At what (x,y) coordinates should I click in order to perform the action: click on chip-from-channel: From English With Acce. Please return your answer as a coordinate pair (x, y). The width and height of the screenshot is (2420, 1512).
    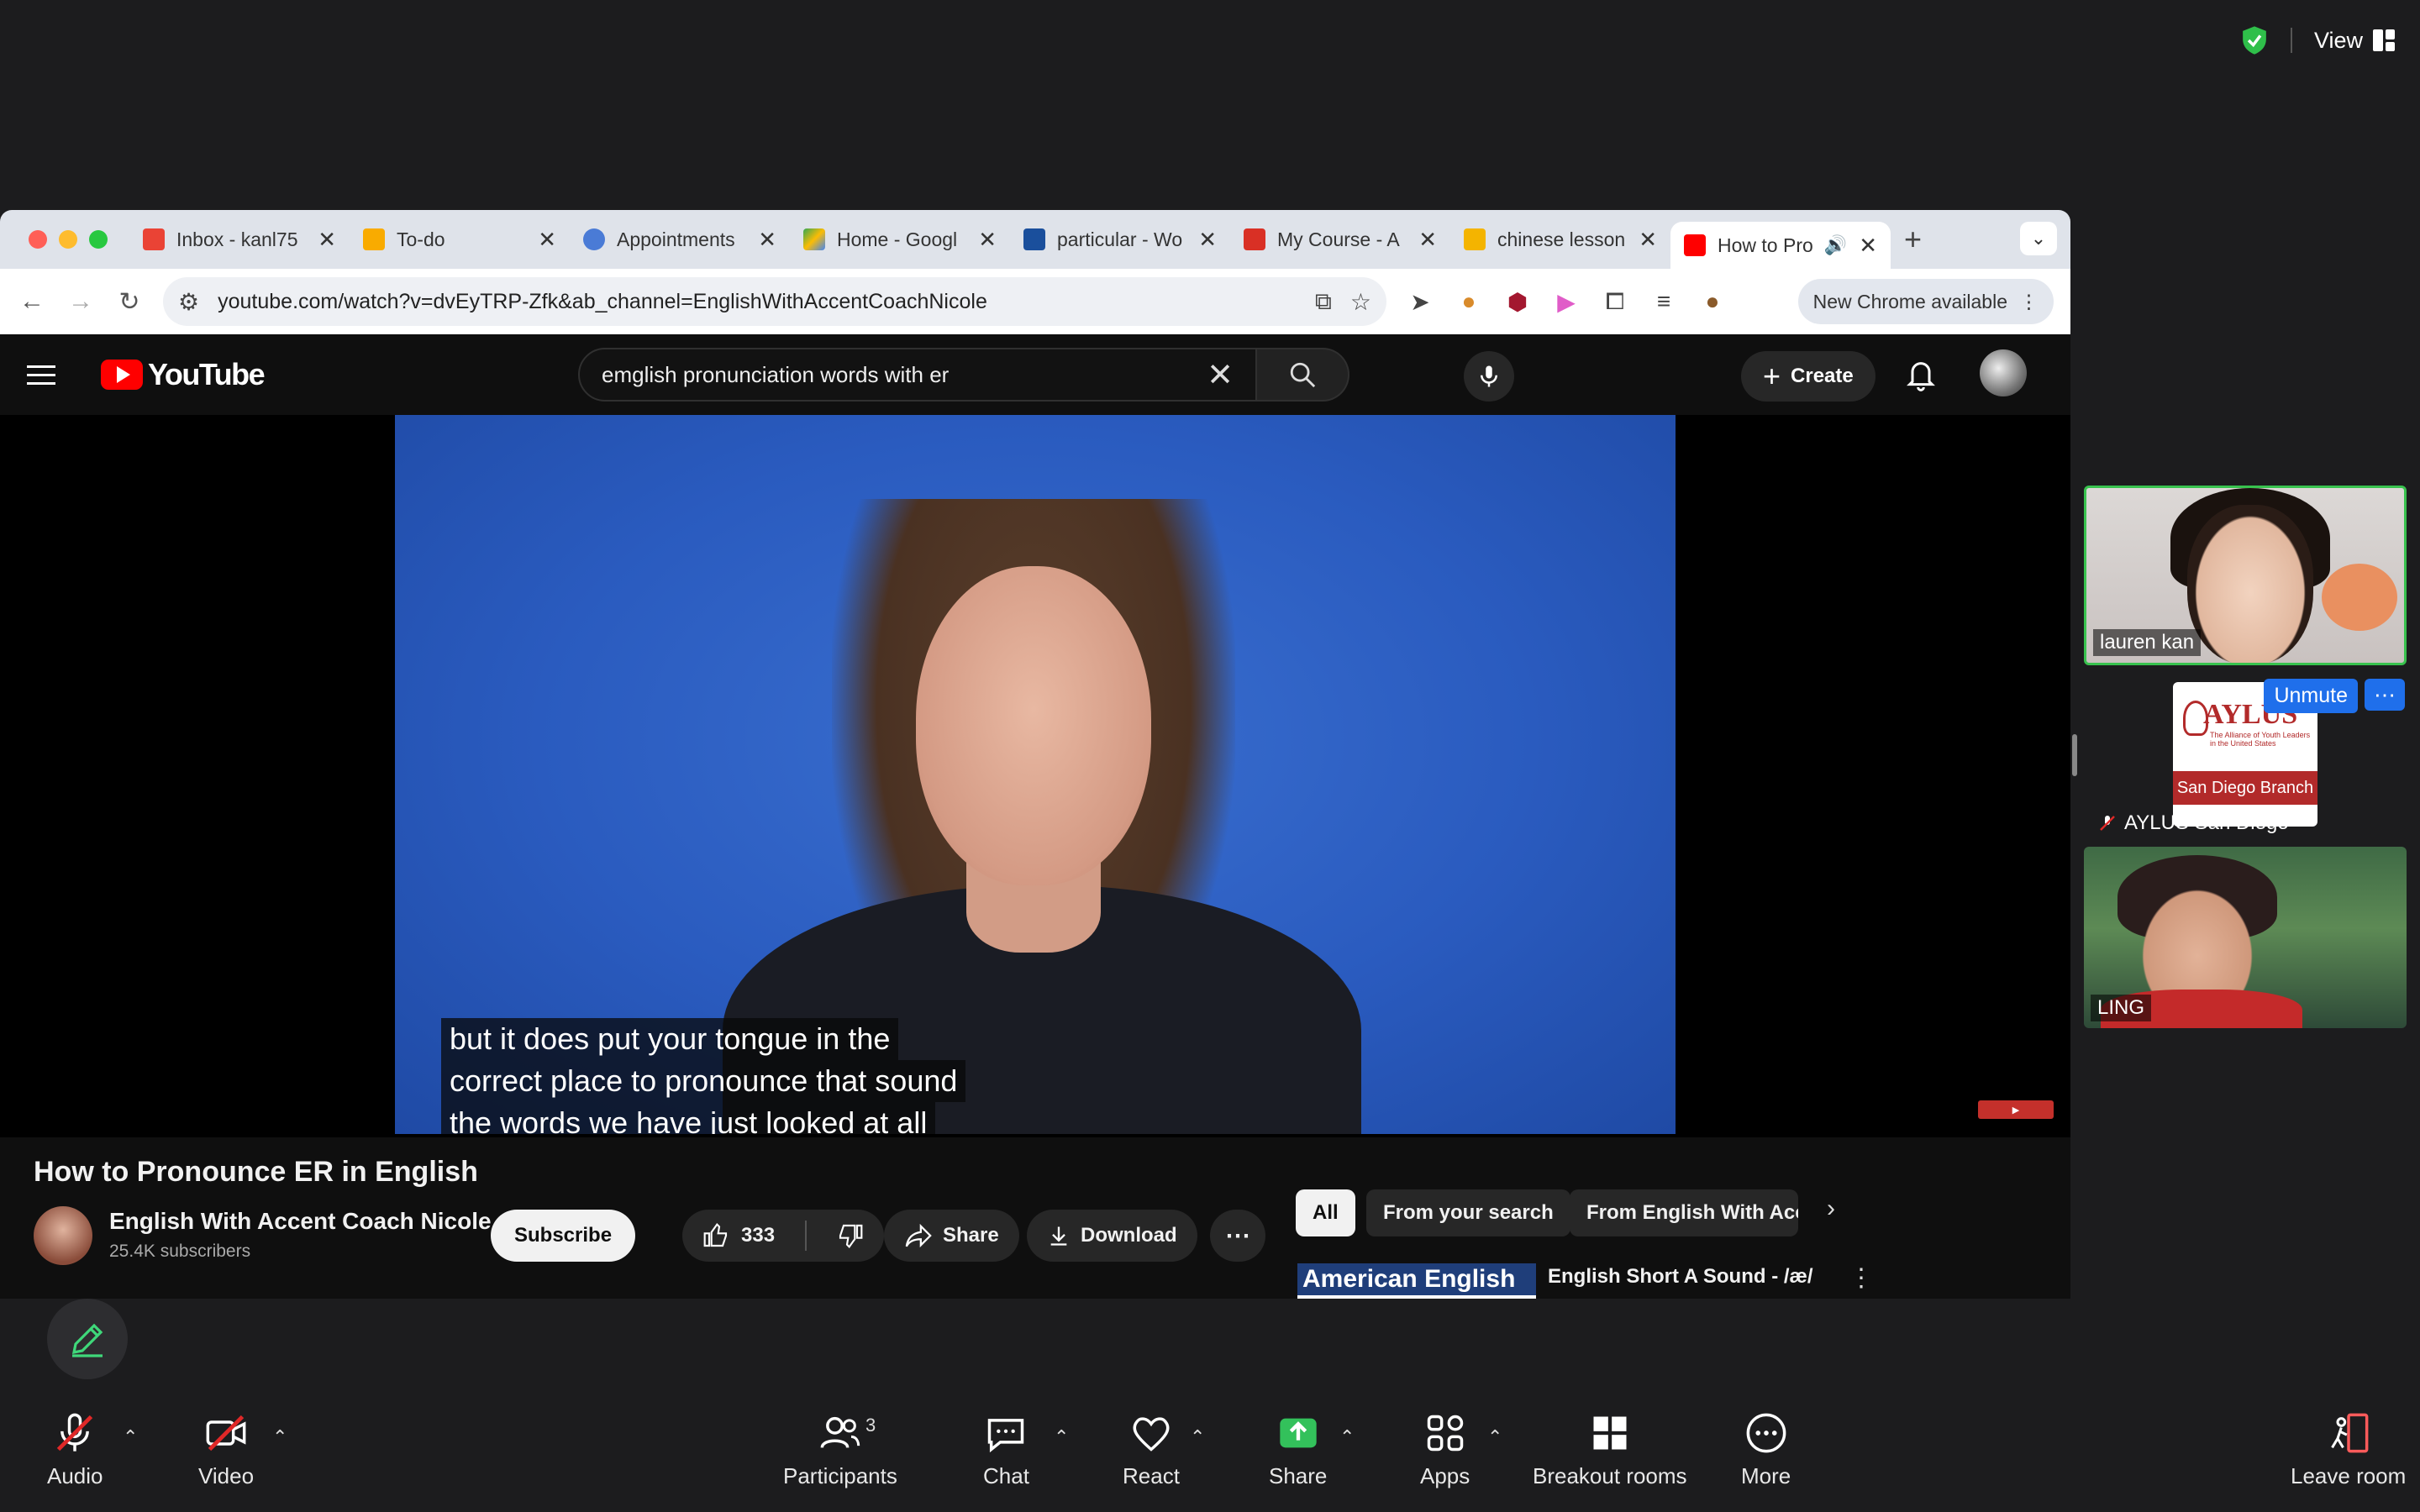
    Looking at the image, I should click on (1684, 1212).